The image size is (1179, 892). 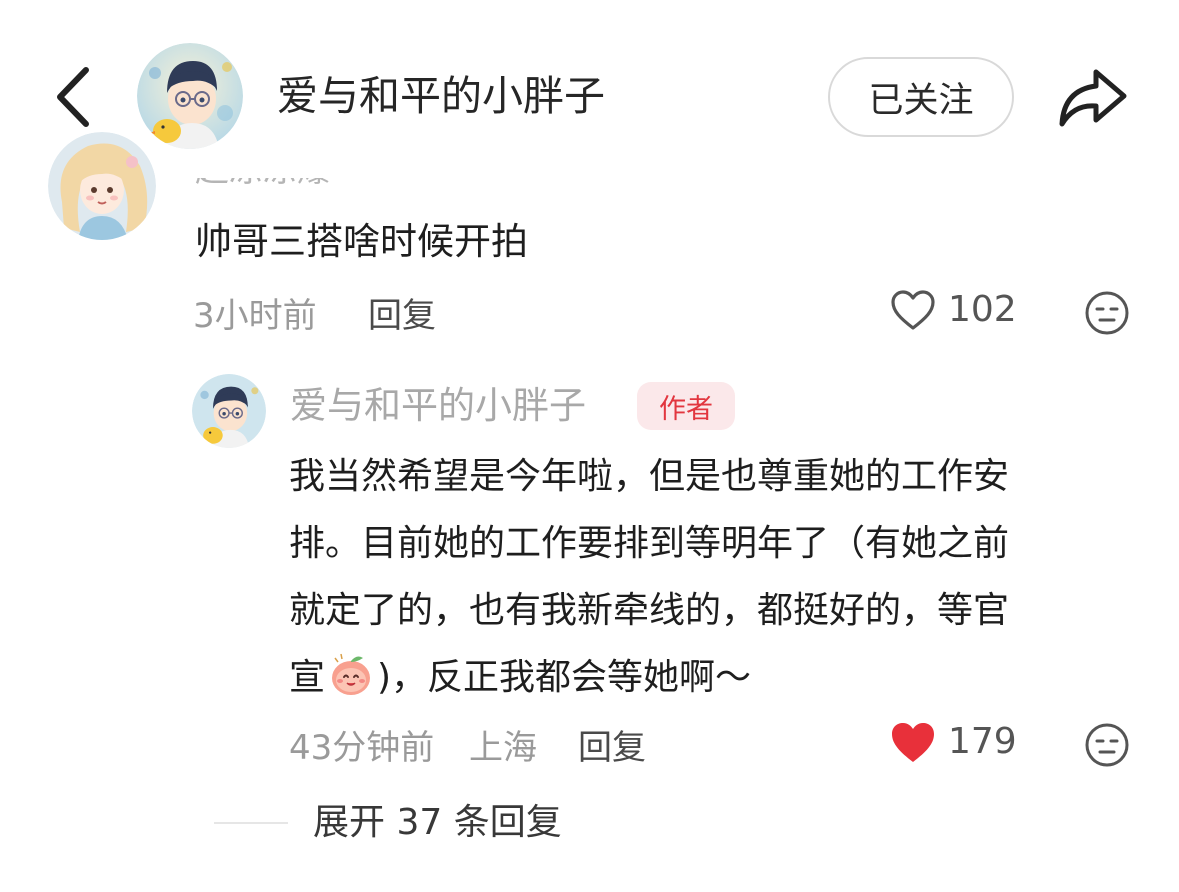 What do you see at coordinates (251, 823) in the screenshot?
I see `expand-divider` at bounding box center [251, 823].